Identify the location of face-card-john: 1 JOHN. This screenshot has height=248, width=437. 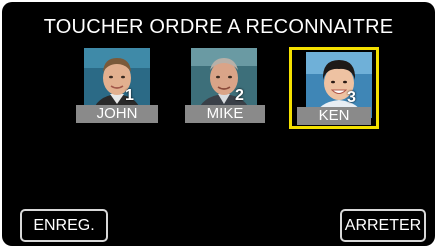
(117, 88).